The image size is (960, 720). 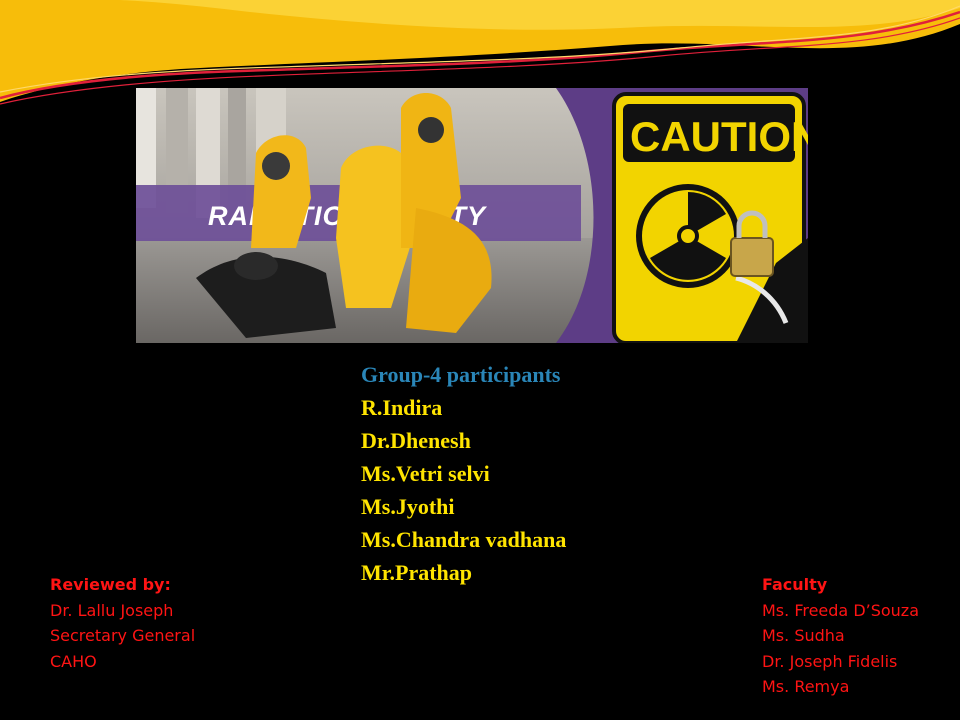 I want to click on reviewer-line: CAHO, so click(x=73, y=661).